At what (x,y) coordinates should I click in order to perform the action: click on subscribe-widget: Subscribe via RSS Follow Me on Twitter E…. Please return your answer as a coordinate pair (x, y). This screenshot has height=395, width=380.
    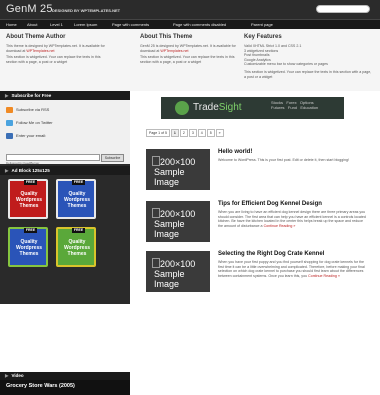
    Looking at the image, I should click on (65, 132).